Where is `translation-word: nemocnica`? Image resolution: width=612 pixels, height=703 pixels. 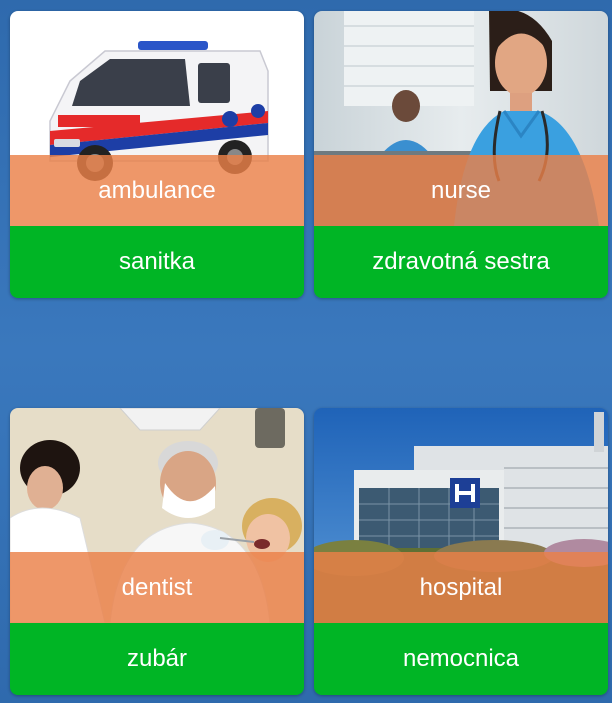
translation-word: nemocnica is located at coordinates (461, 659).